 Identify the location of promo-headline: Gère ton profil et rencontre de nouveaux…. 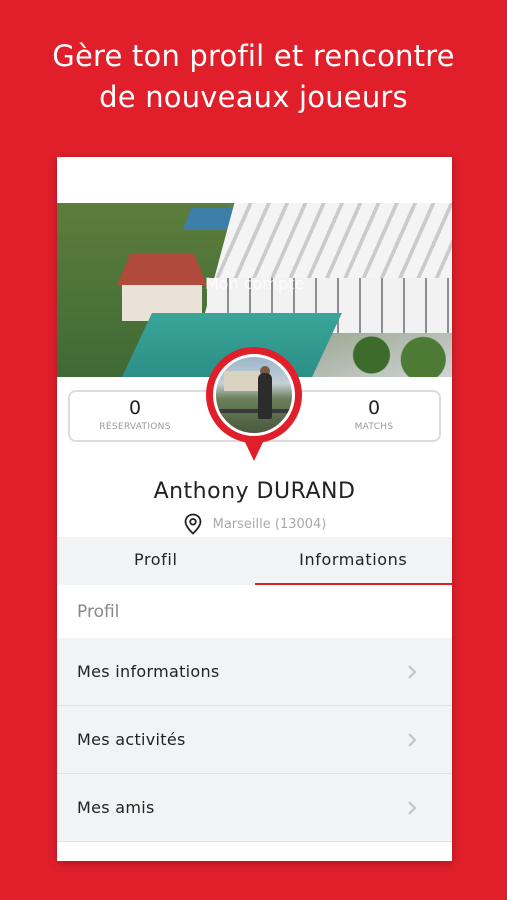
(253, 77).